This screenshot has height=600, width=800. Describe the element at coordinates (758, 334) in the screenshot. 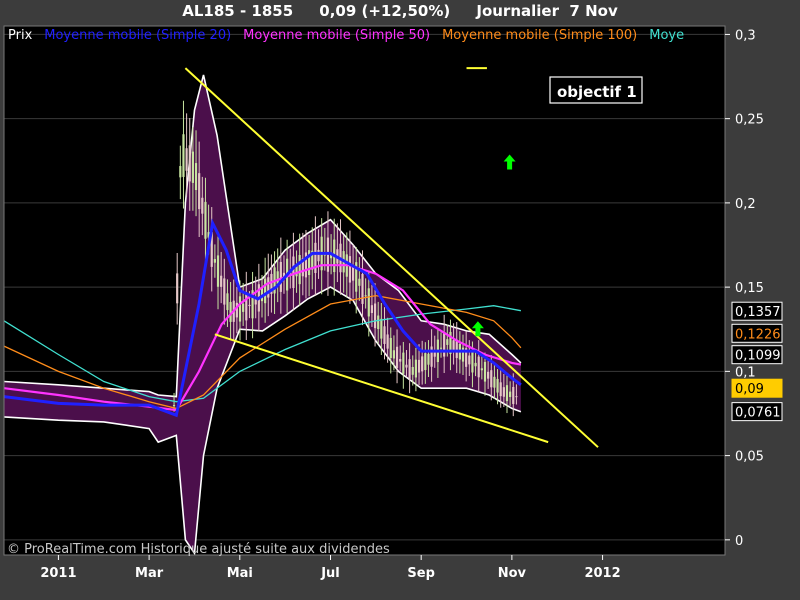

I see `price-label: 0,1226` at that location.